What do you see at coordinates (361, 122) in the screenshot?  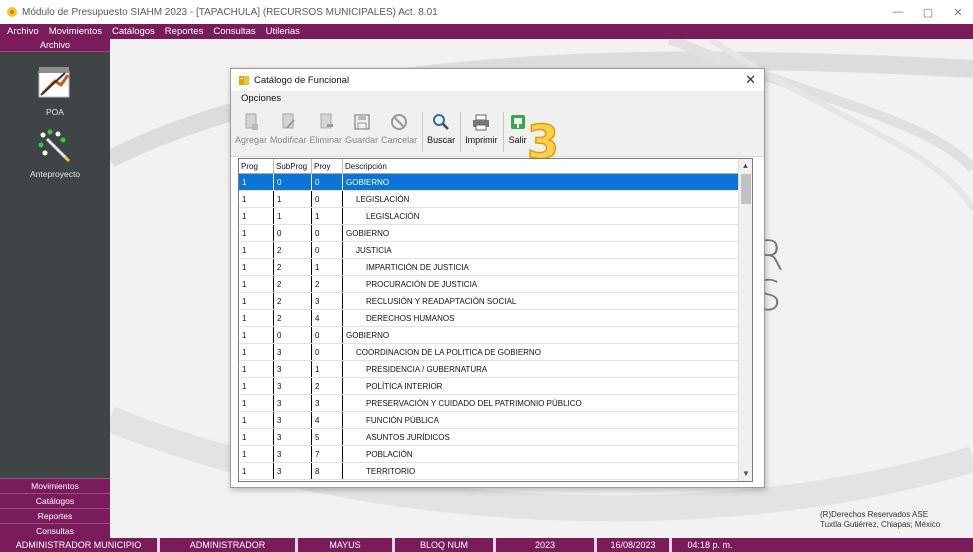 I see `save-icon` at bounding box center [361, 122].